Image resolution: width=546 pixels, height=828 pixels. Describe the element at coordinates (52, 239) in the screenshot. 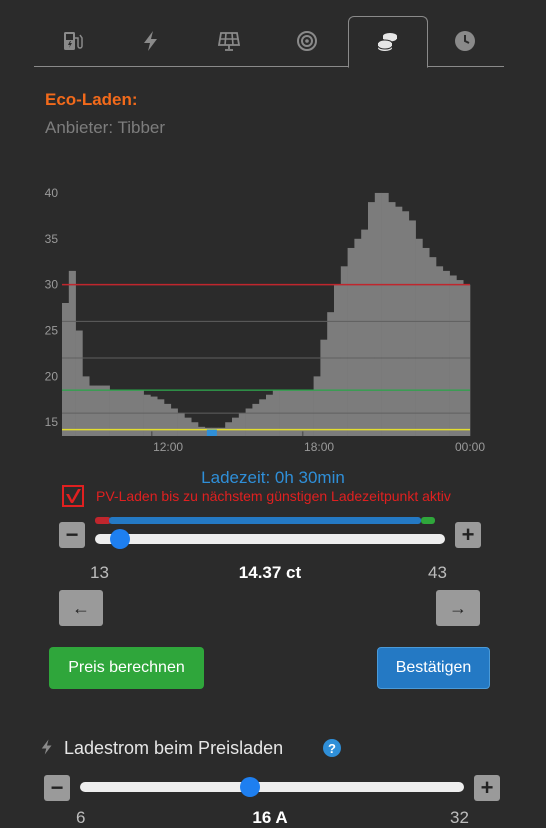

I see `y-tick-label: 35` at that location.